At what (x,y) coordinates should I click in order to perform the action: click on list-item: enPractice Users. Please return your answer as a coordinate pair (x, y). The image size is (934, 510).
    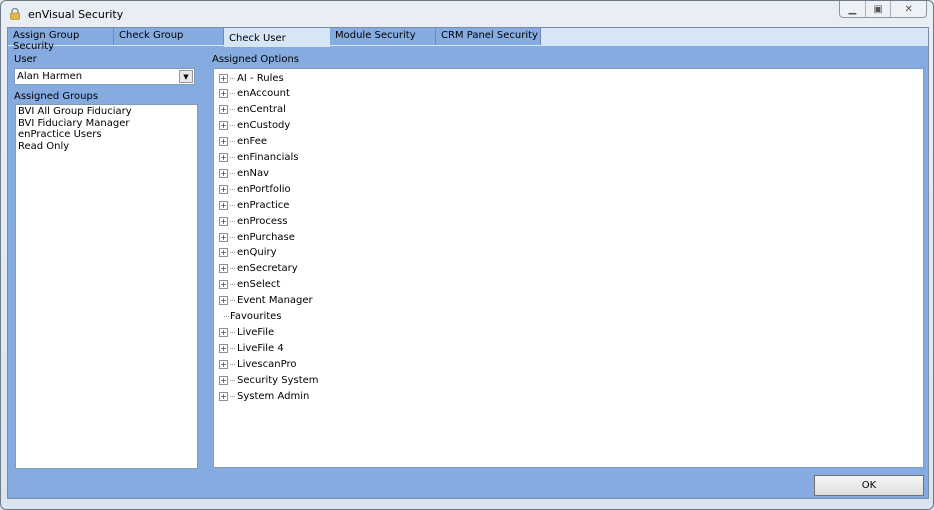
    Looking at the image, I should click on (106, 135).